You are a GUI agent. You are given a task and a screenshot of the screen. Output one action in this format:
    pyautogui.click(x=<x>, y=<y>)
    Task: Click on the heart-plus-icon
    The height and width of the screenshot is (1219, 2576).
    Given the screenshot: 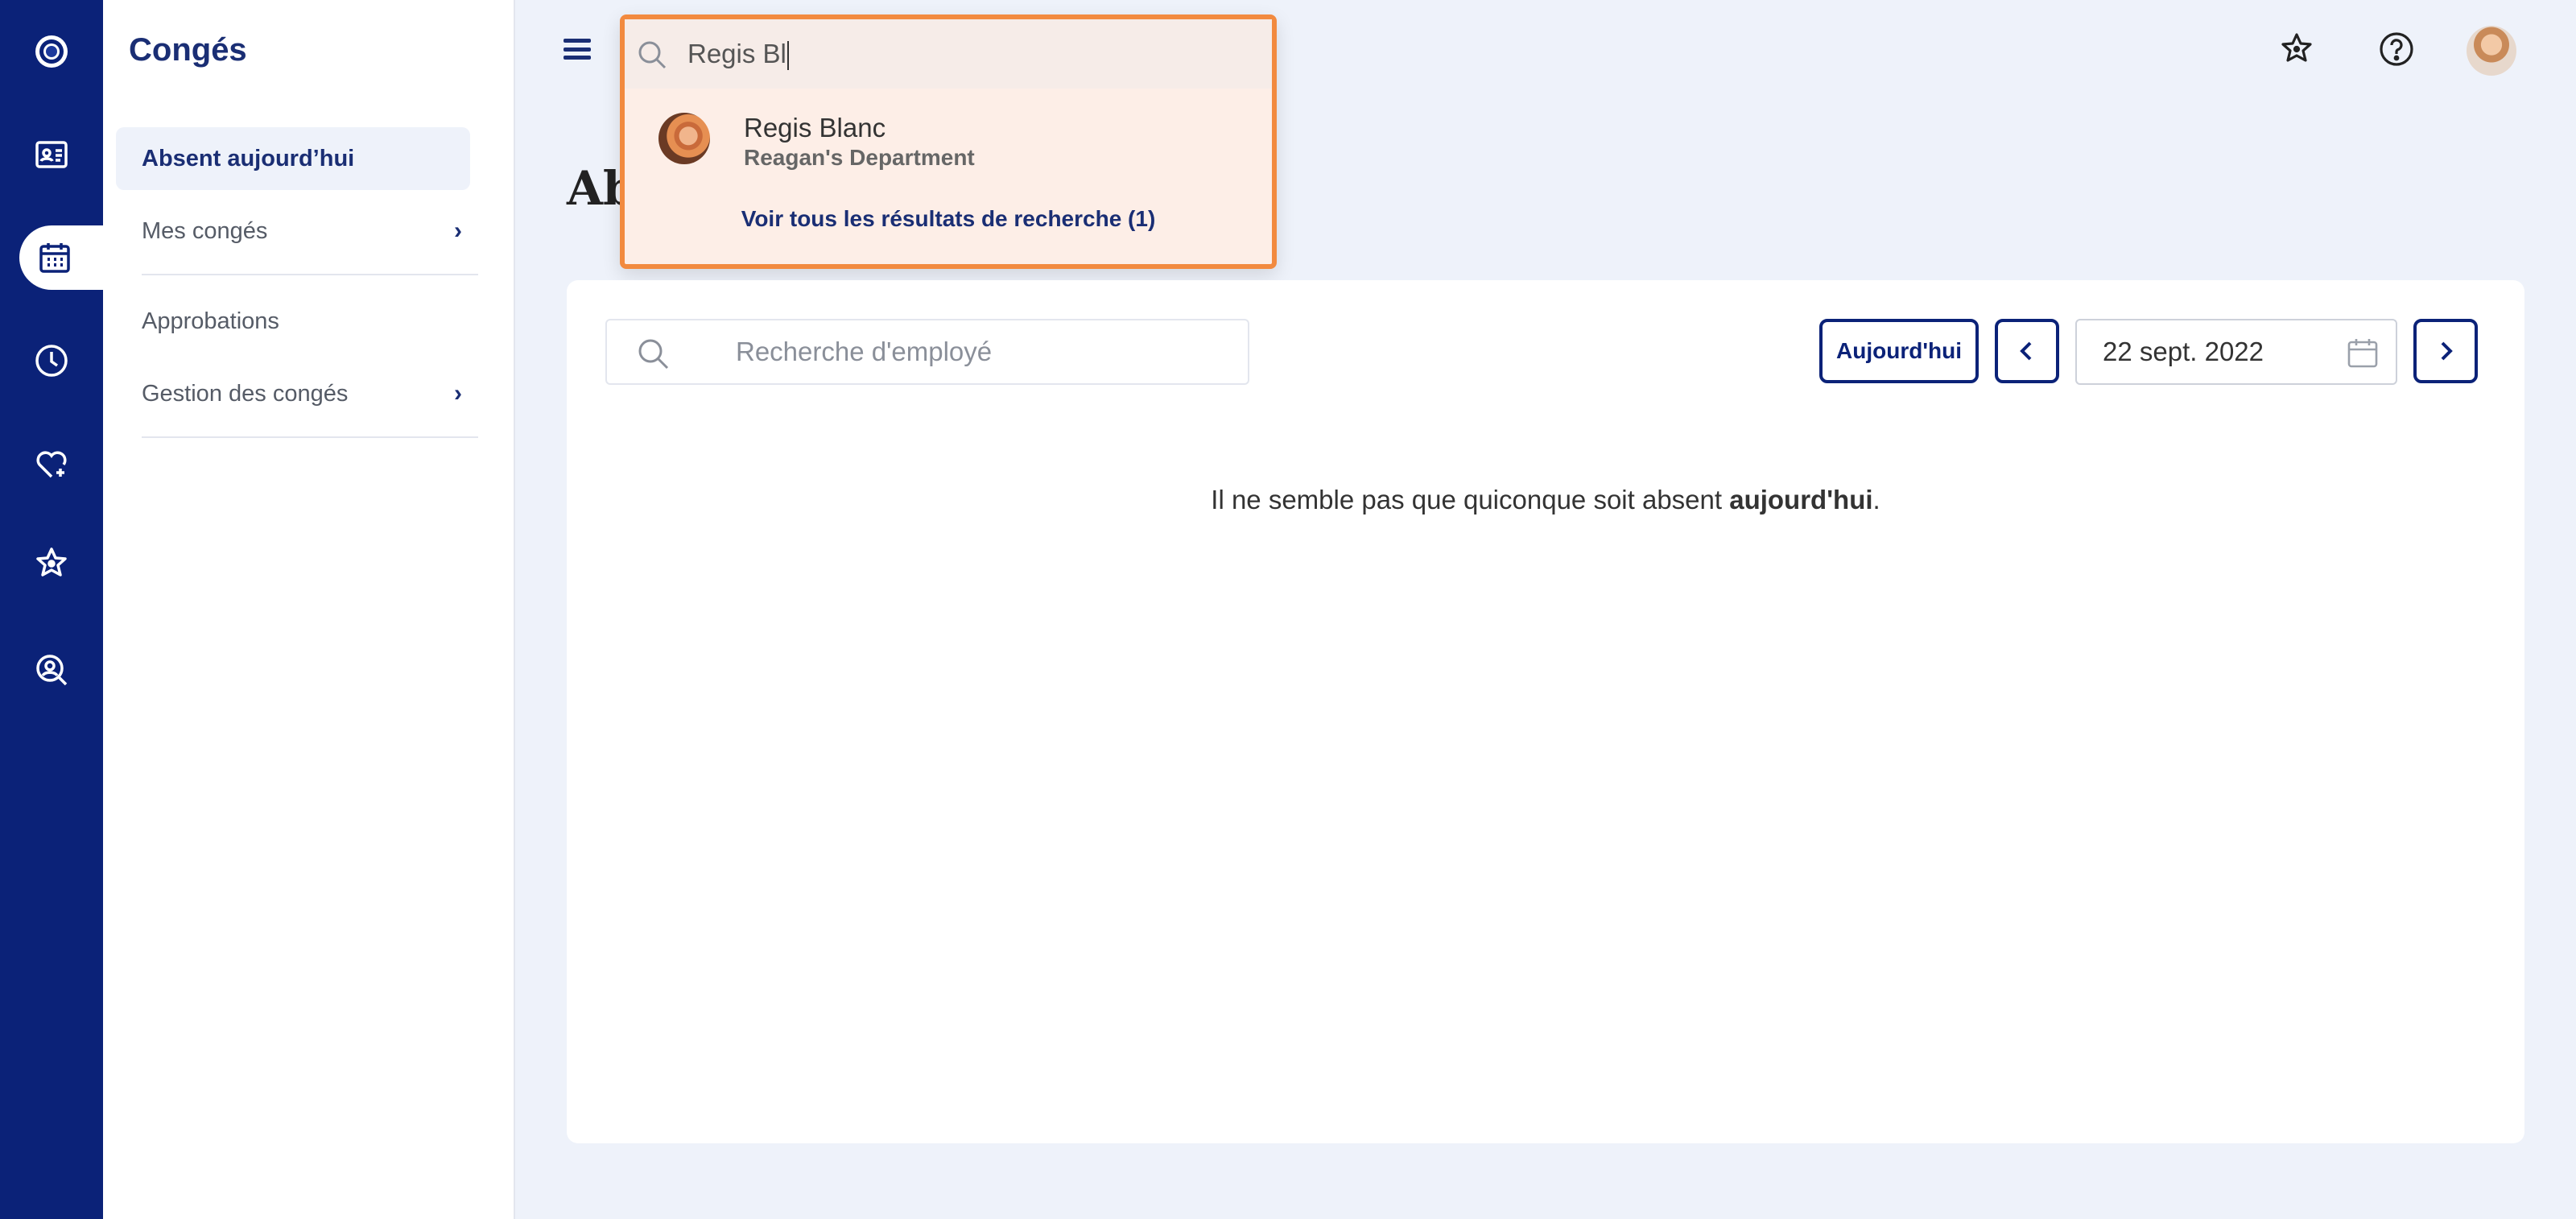 What is the action you would take?
    pyautogui.click(x=51, y=464)
    